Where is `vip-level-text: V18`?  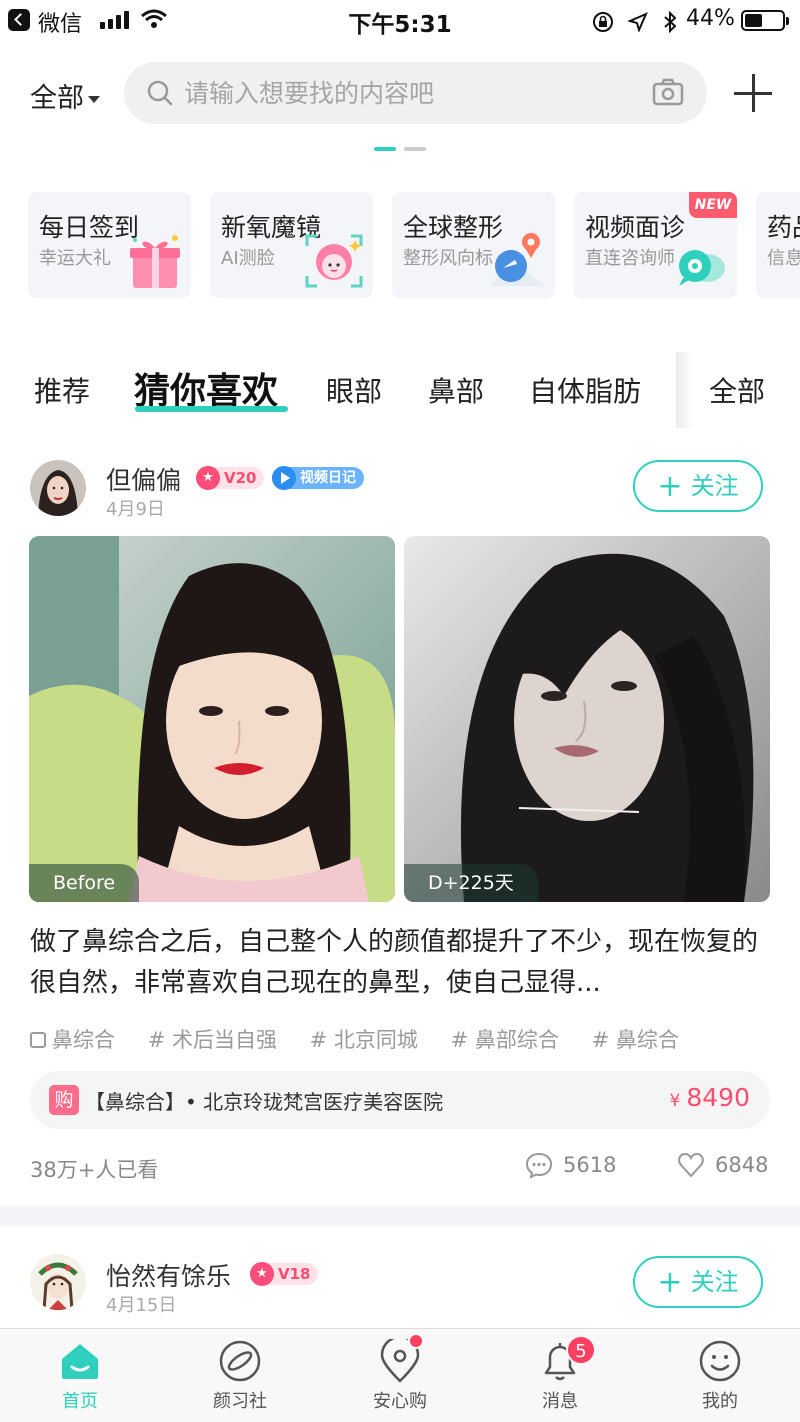 vip-level-text: V18 is located at coordinates (294, 1274).